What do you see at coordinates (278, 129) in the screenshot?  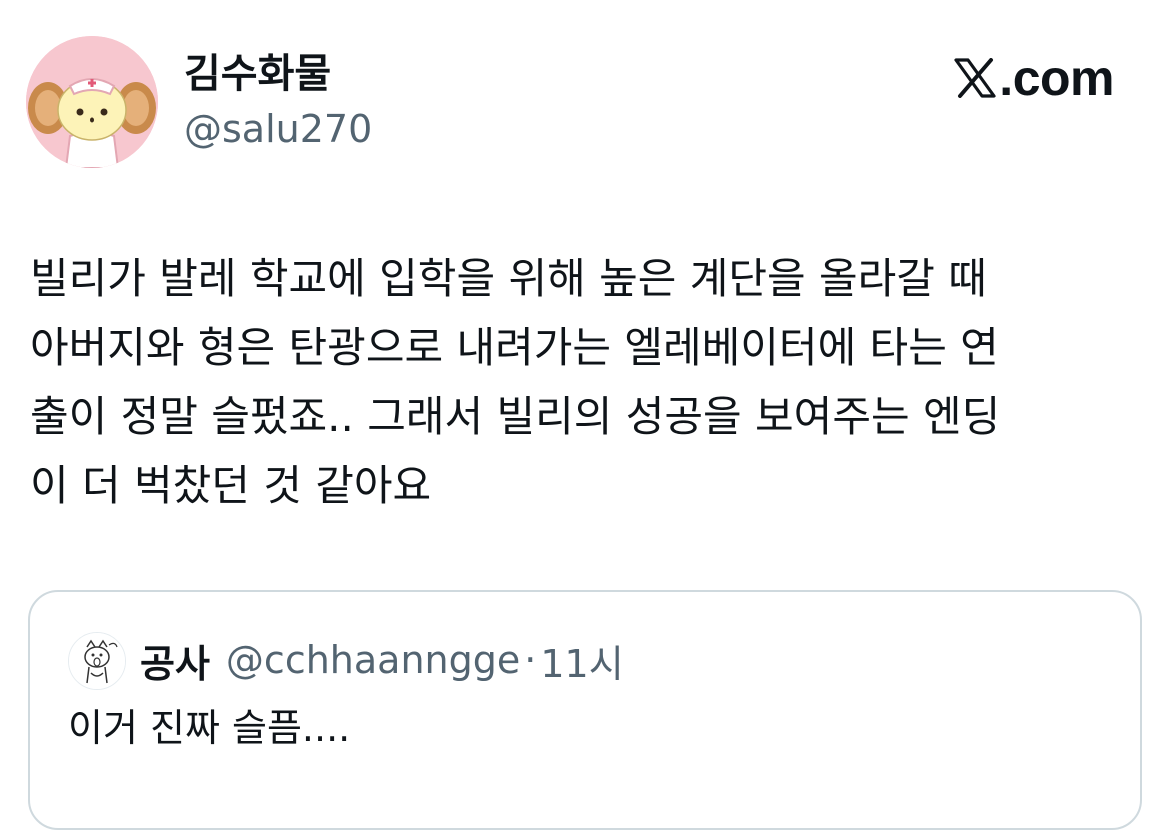 I see `author-handle: @salu270` at bounding box center [278, 129].